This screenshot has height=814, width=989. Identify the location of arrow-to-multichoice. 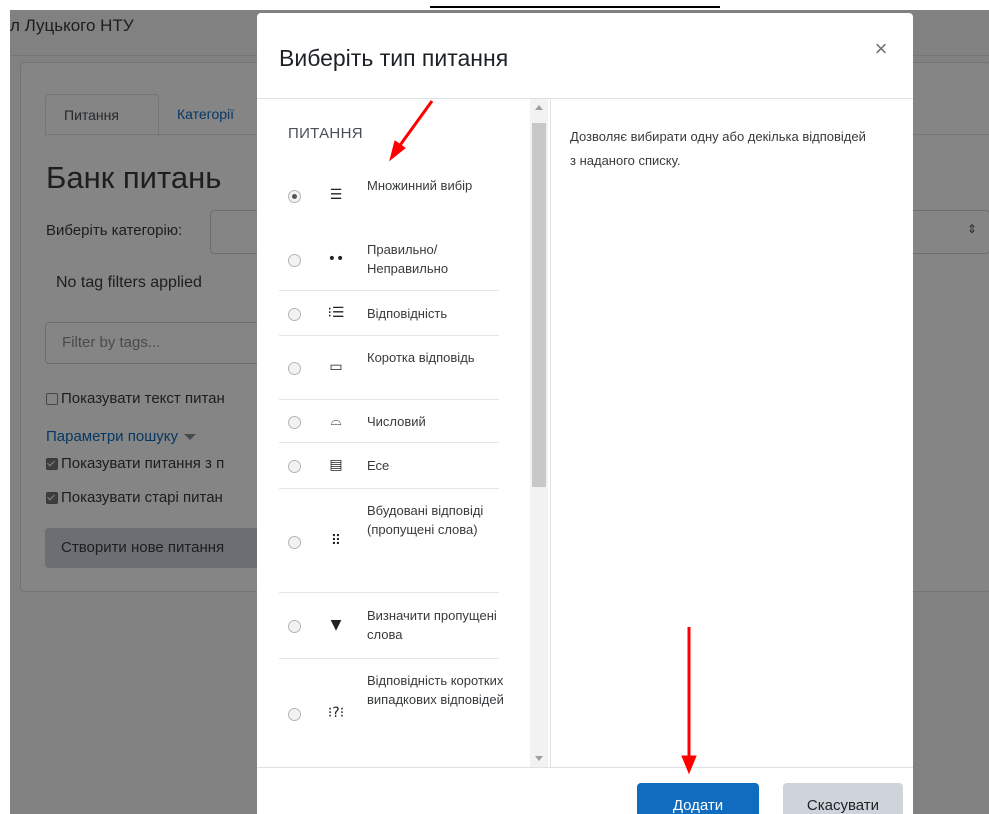
(411, 131).